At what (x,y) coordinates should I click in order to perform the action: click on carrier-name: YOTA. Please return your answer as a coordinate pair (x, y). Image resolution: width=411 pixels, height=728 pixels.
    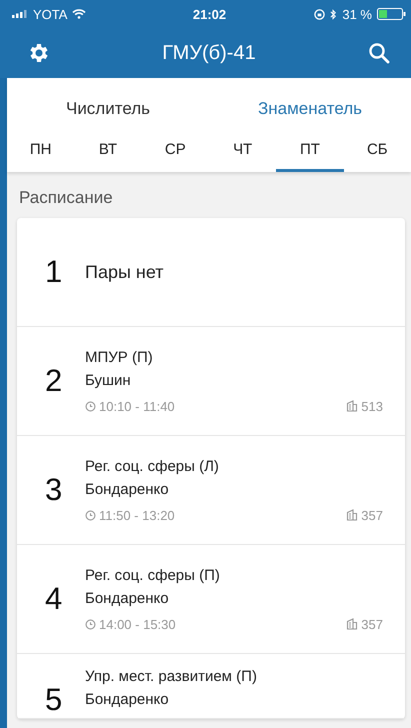
    Looking at the image, I should click on (50, 14).